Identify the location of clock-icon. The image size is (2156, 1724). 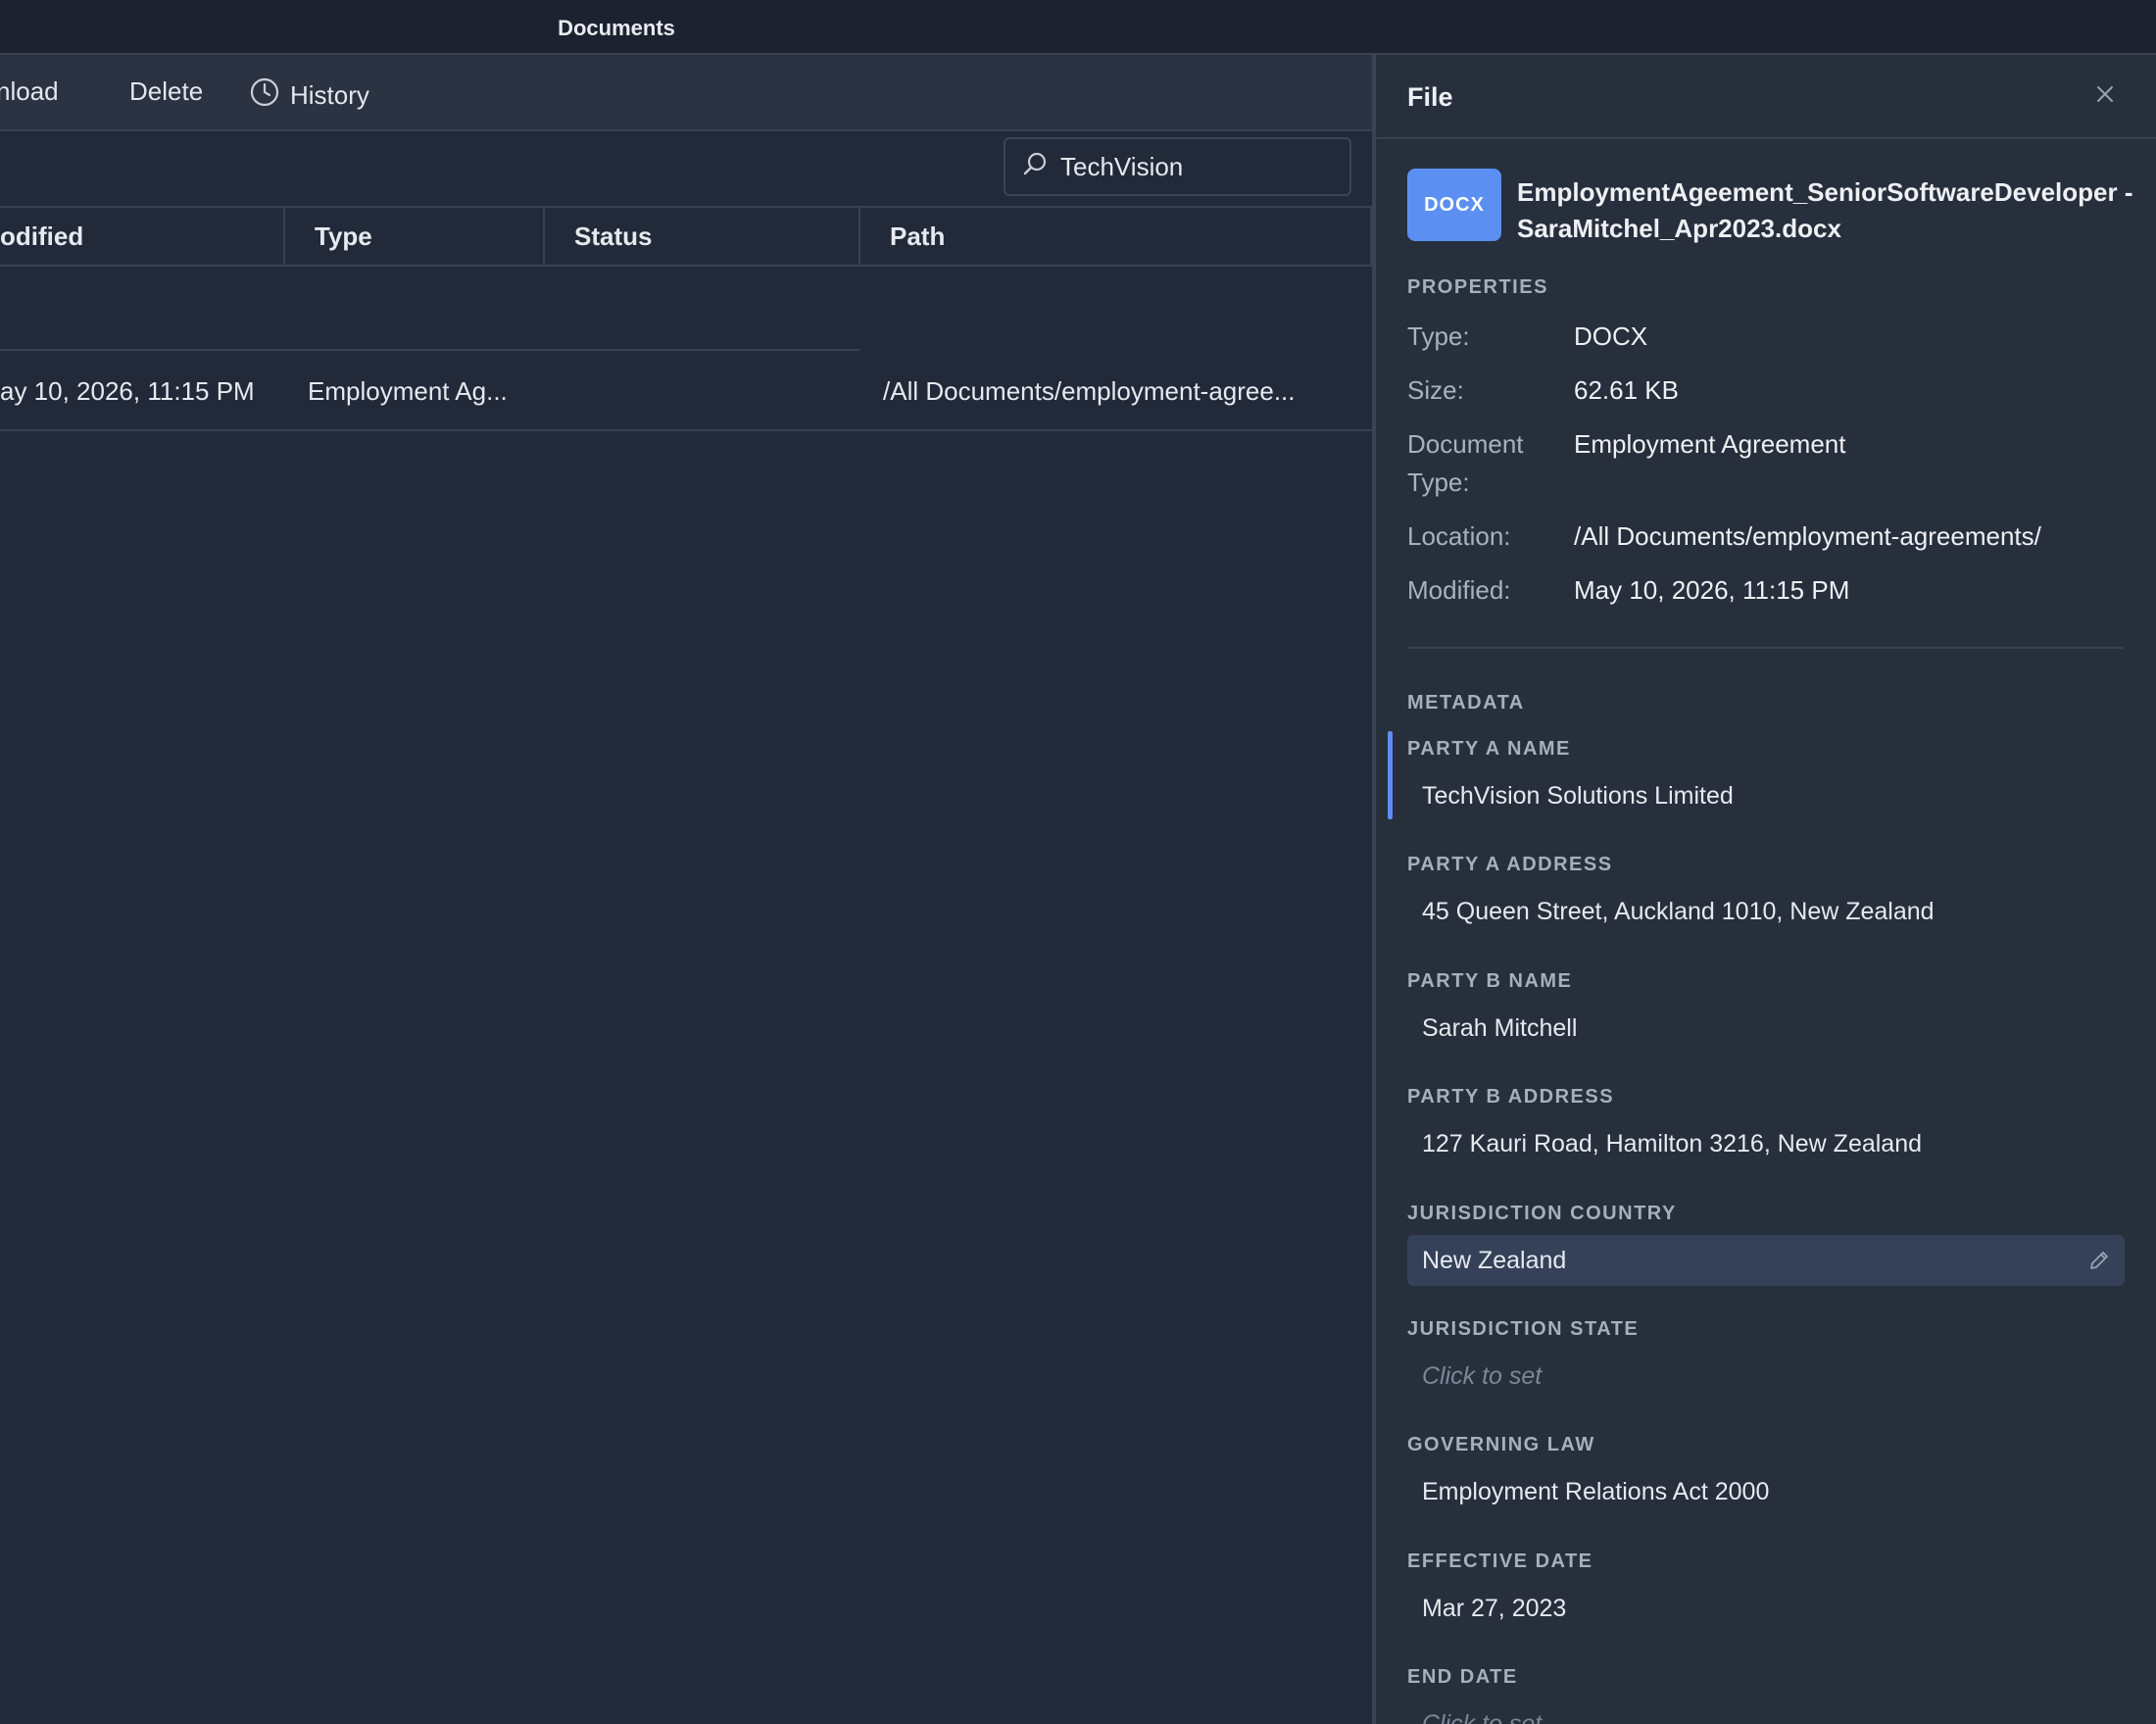
(264, 95).